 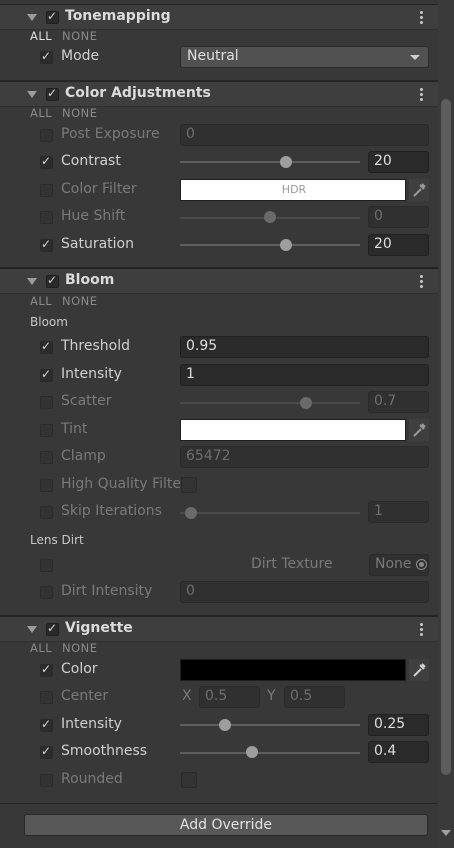 What do you see at coordinates (314, 697) in the screenshot?
I see `center-y-field: 0.5` at bounding box center [314, 697].